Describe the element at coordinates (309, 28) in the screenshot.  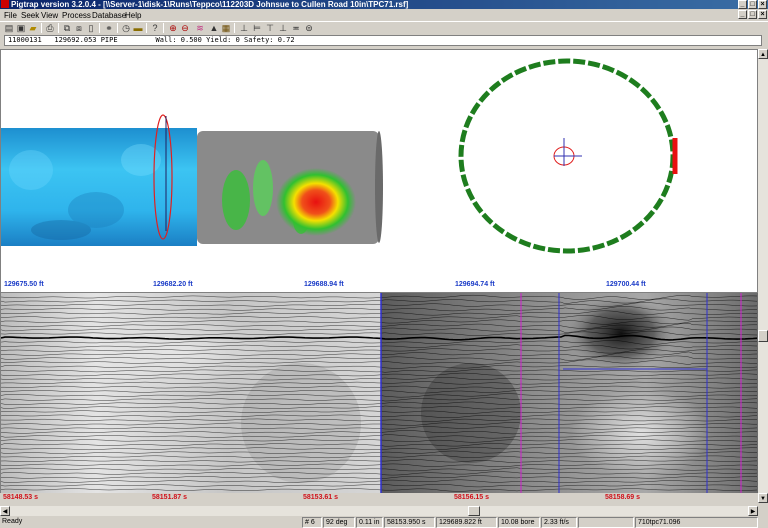
I see `wave-icon: ⊜` at that location.